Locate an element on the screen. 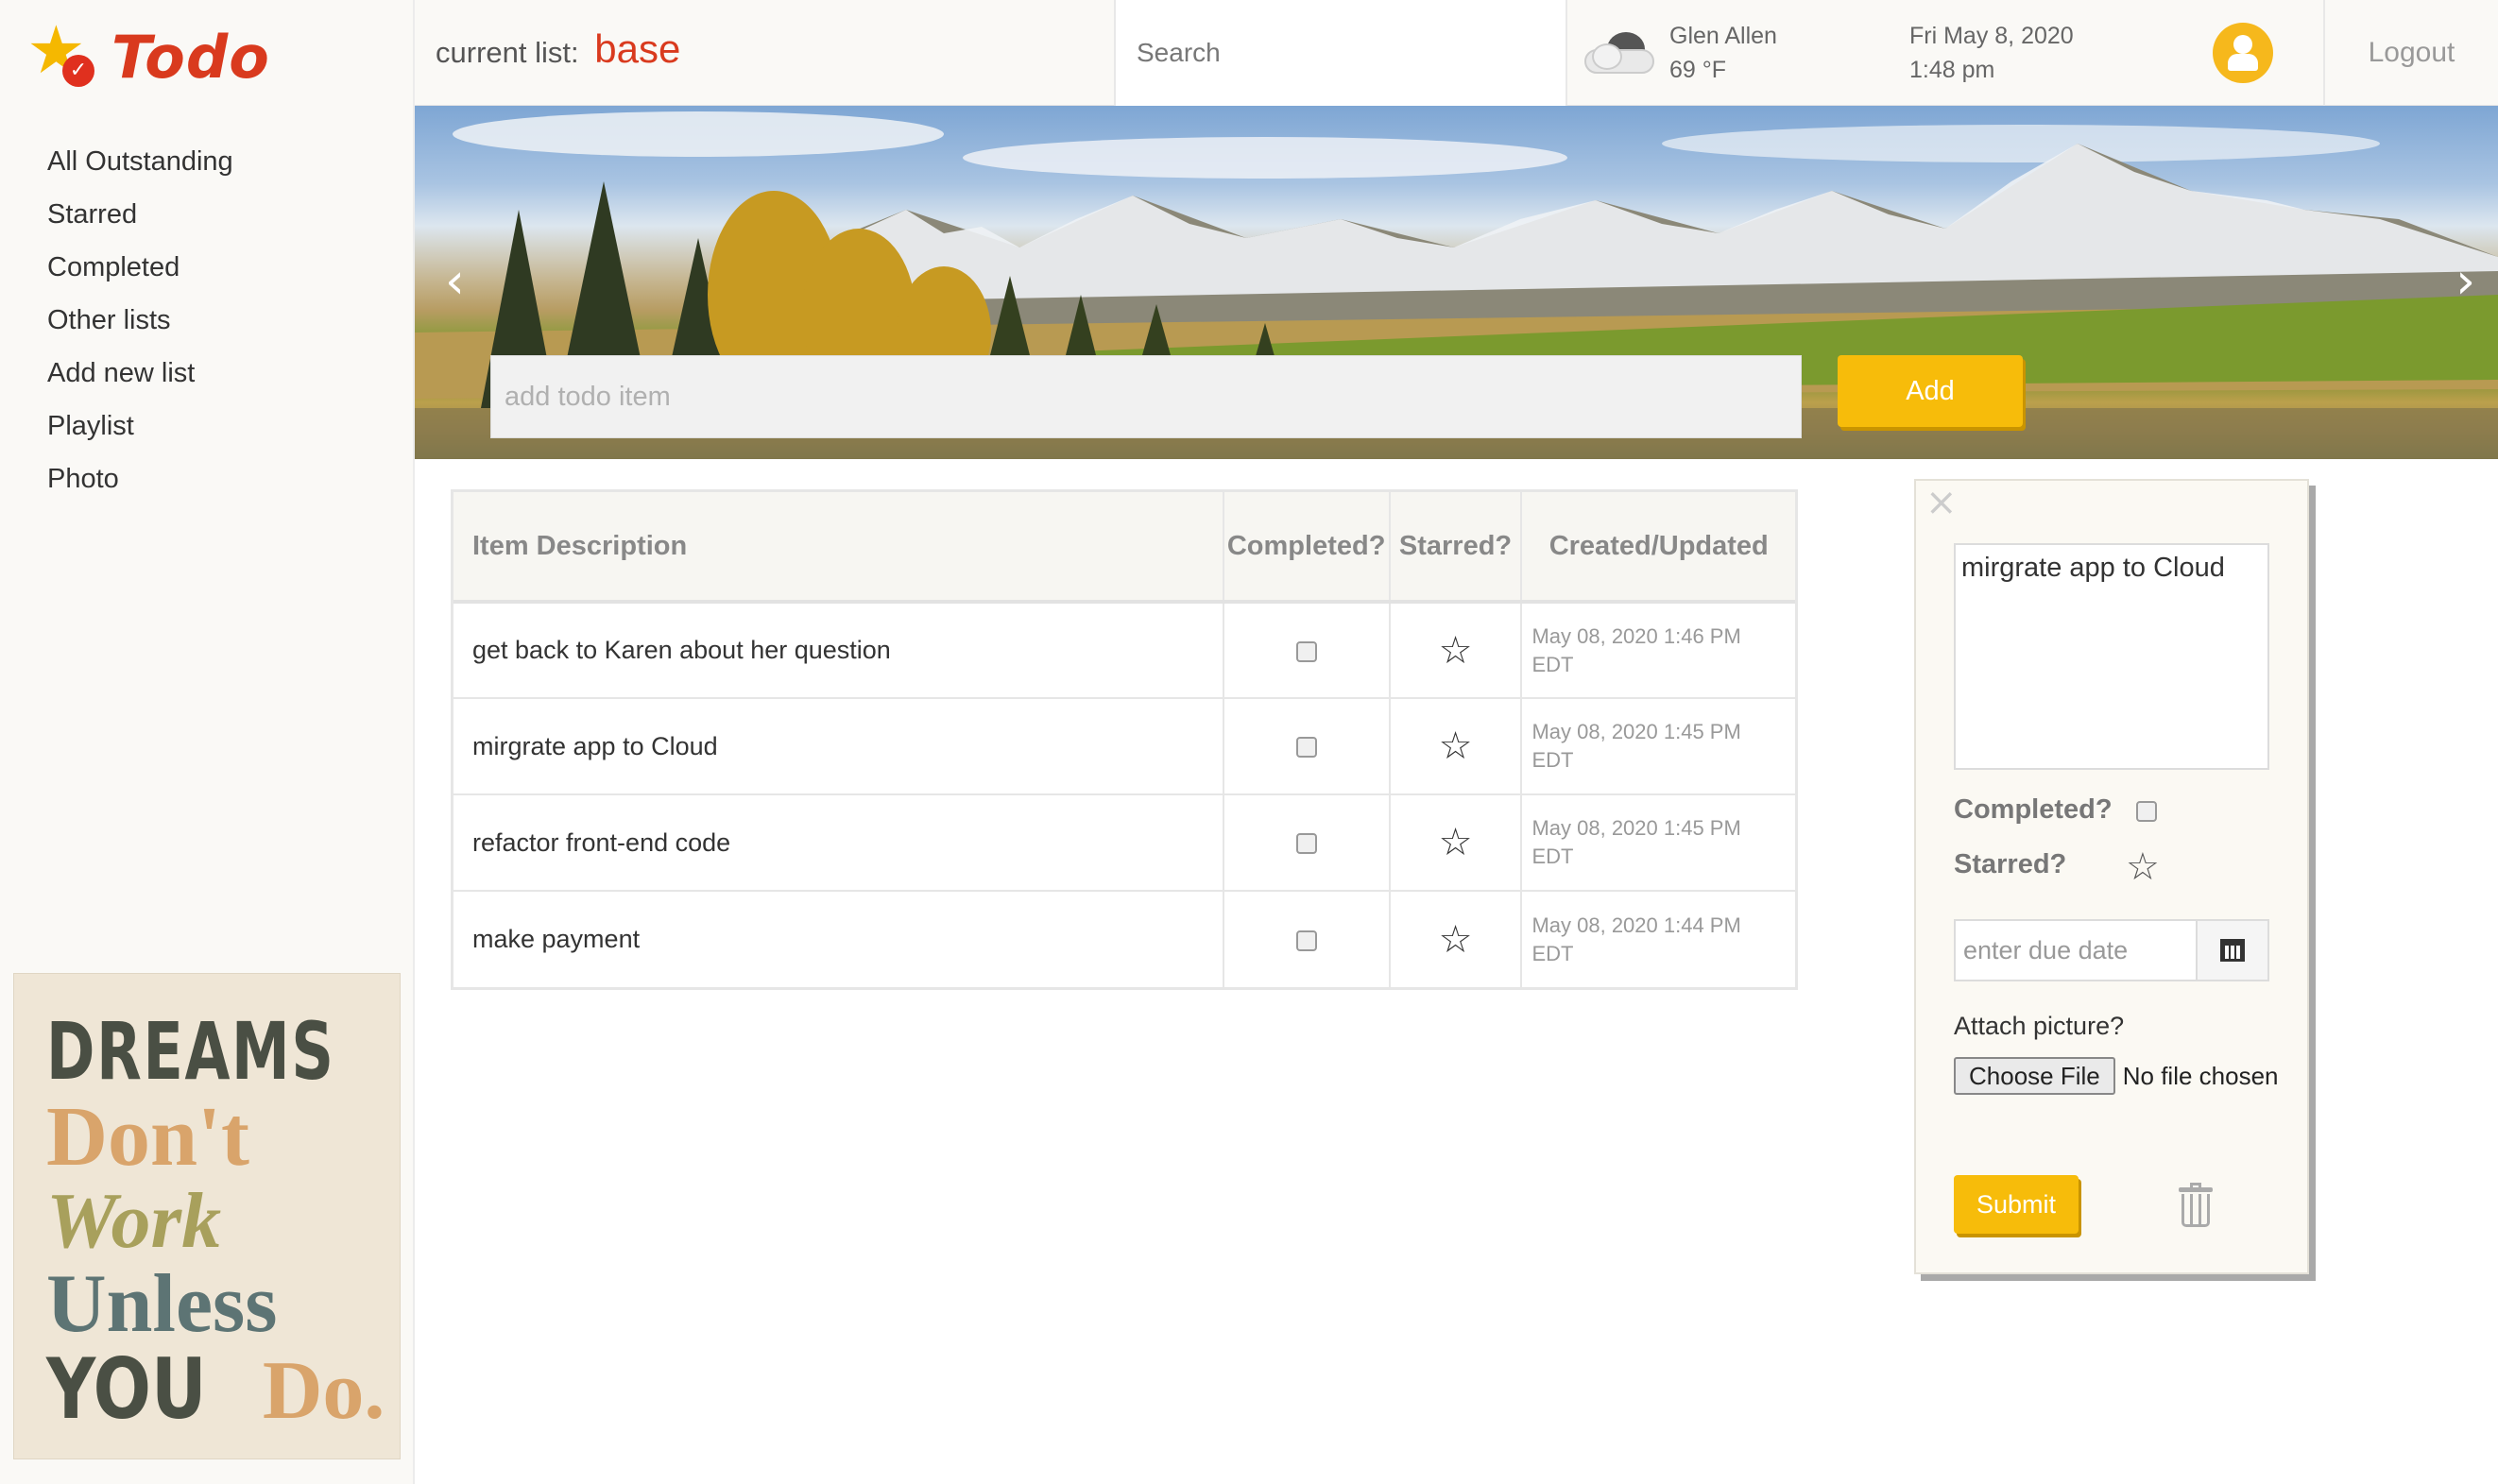 The image size is (2498, 1484). cloudy-icon is located at coordinates (1619, 53).